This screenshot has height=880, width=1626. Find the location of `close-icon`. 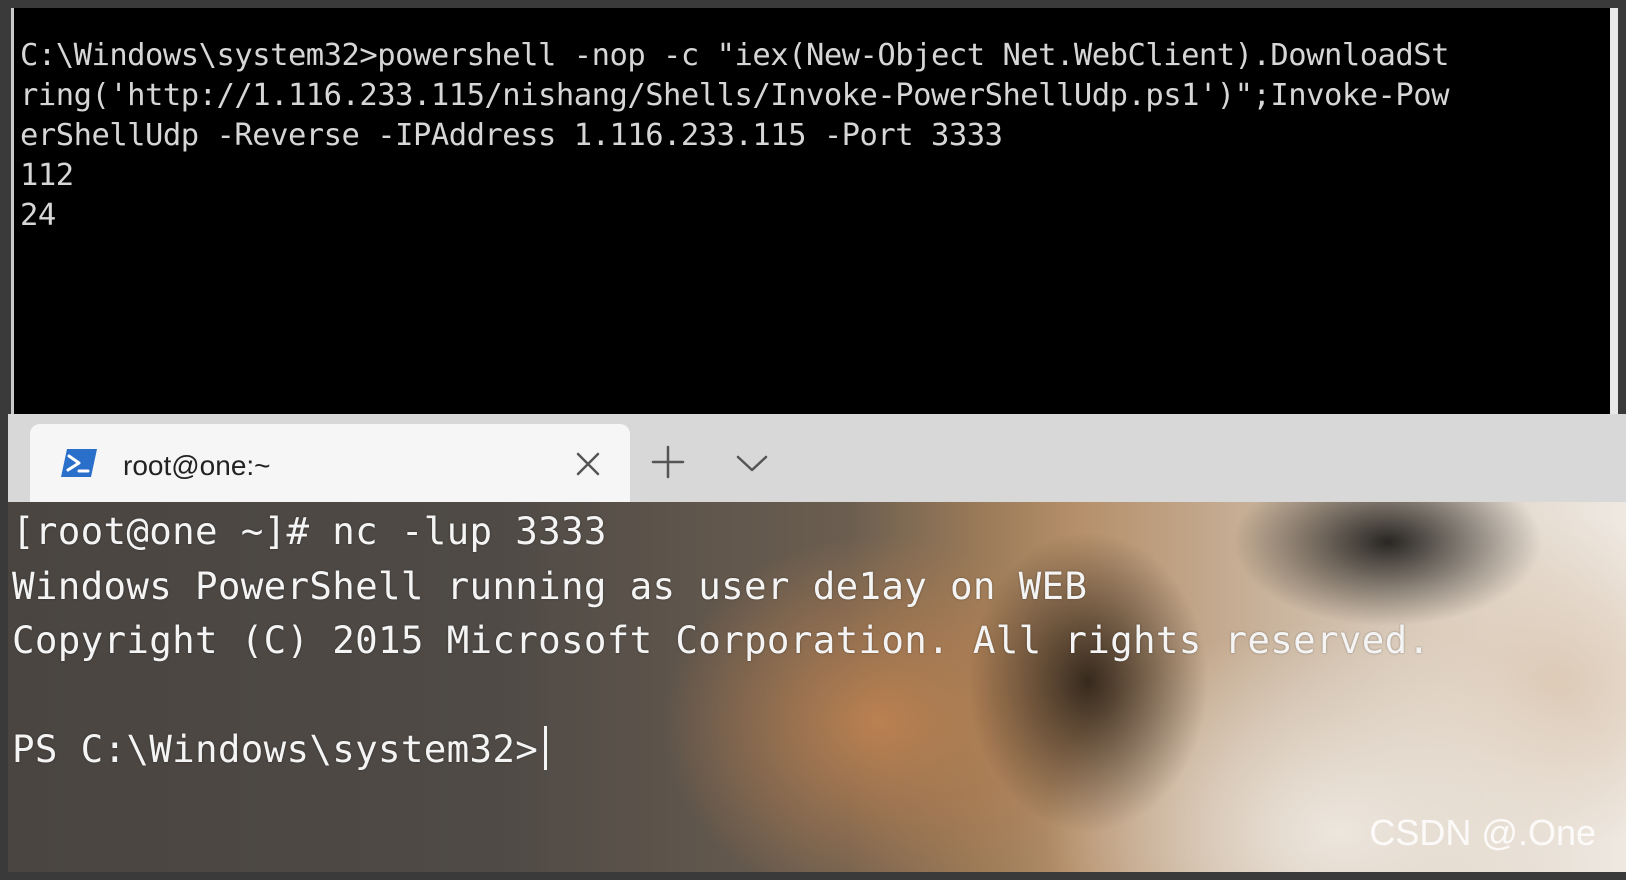

close-icon is located at coordinates (588, 464).